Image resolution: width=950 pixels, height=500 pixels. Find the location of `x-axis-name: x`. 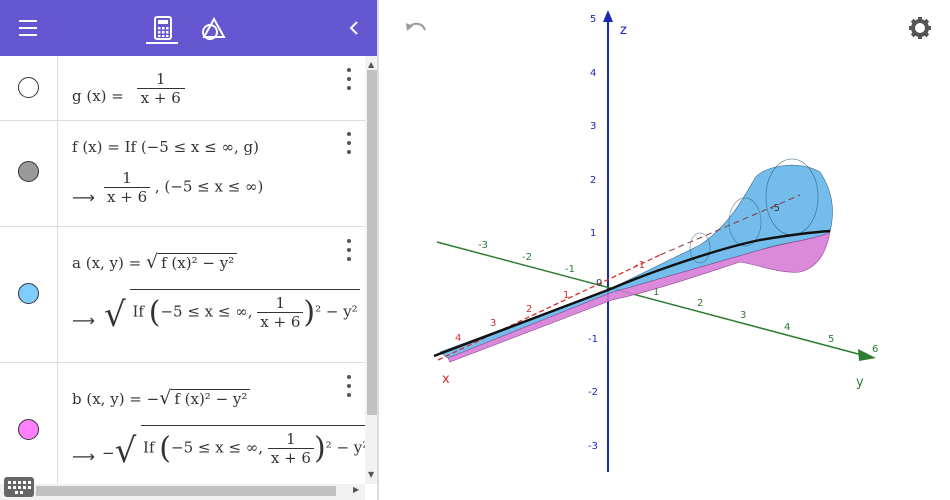

x-axis-name: x is located at coordinates (446, 379).